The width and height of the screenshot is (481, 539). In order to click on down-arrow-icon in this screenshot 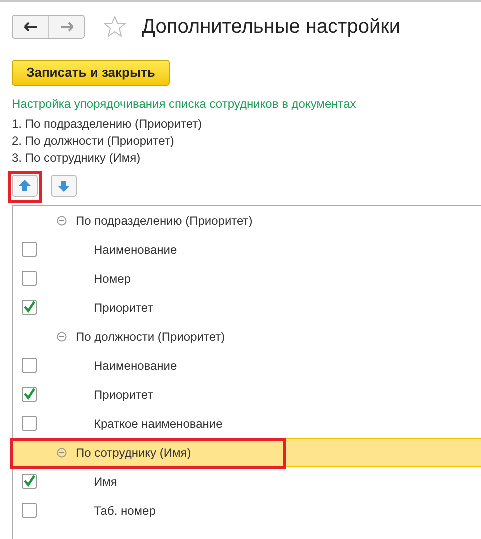, I will do `click(64, 186)`.